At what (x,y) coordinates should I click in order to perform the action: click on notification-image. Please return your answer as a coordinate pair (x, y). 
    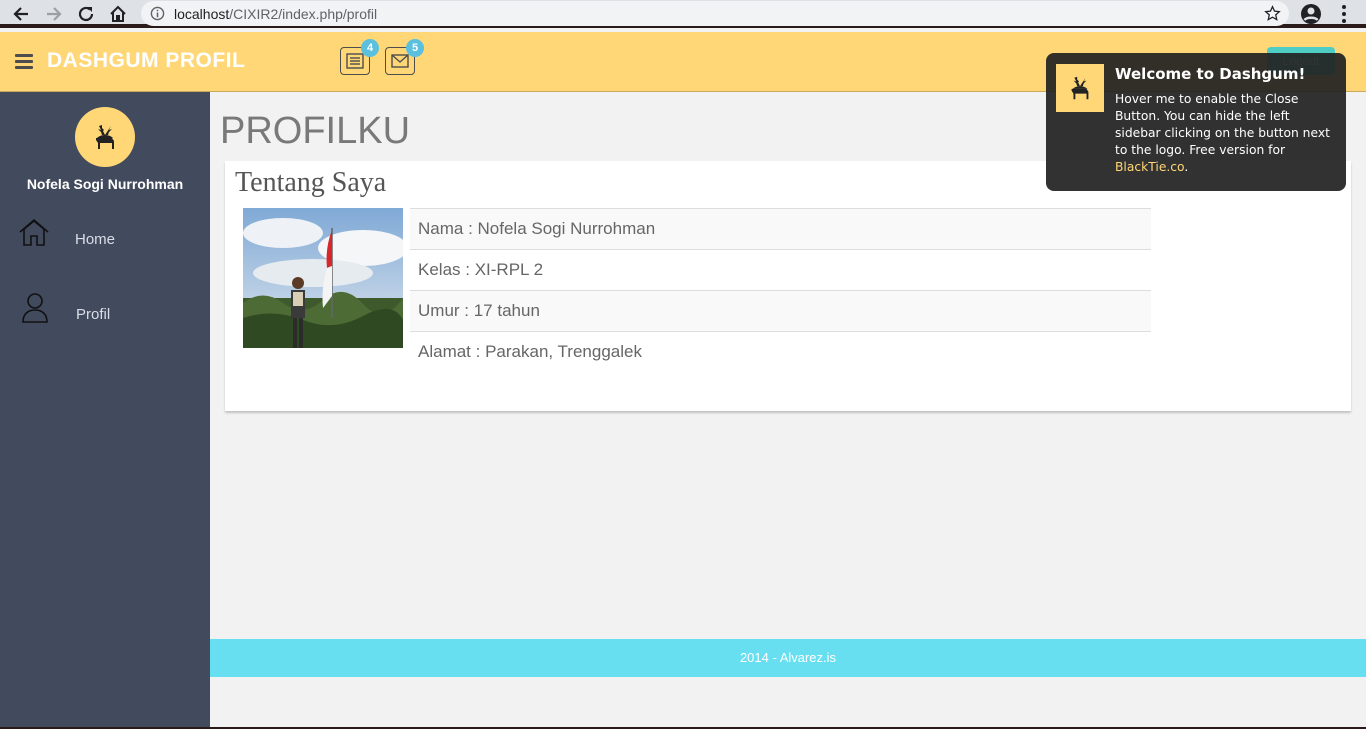
    Looking at the image, I should click on (1080, 88).